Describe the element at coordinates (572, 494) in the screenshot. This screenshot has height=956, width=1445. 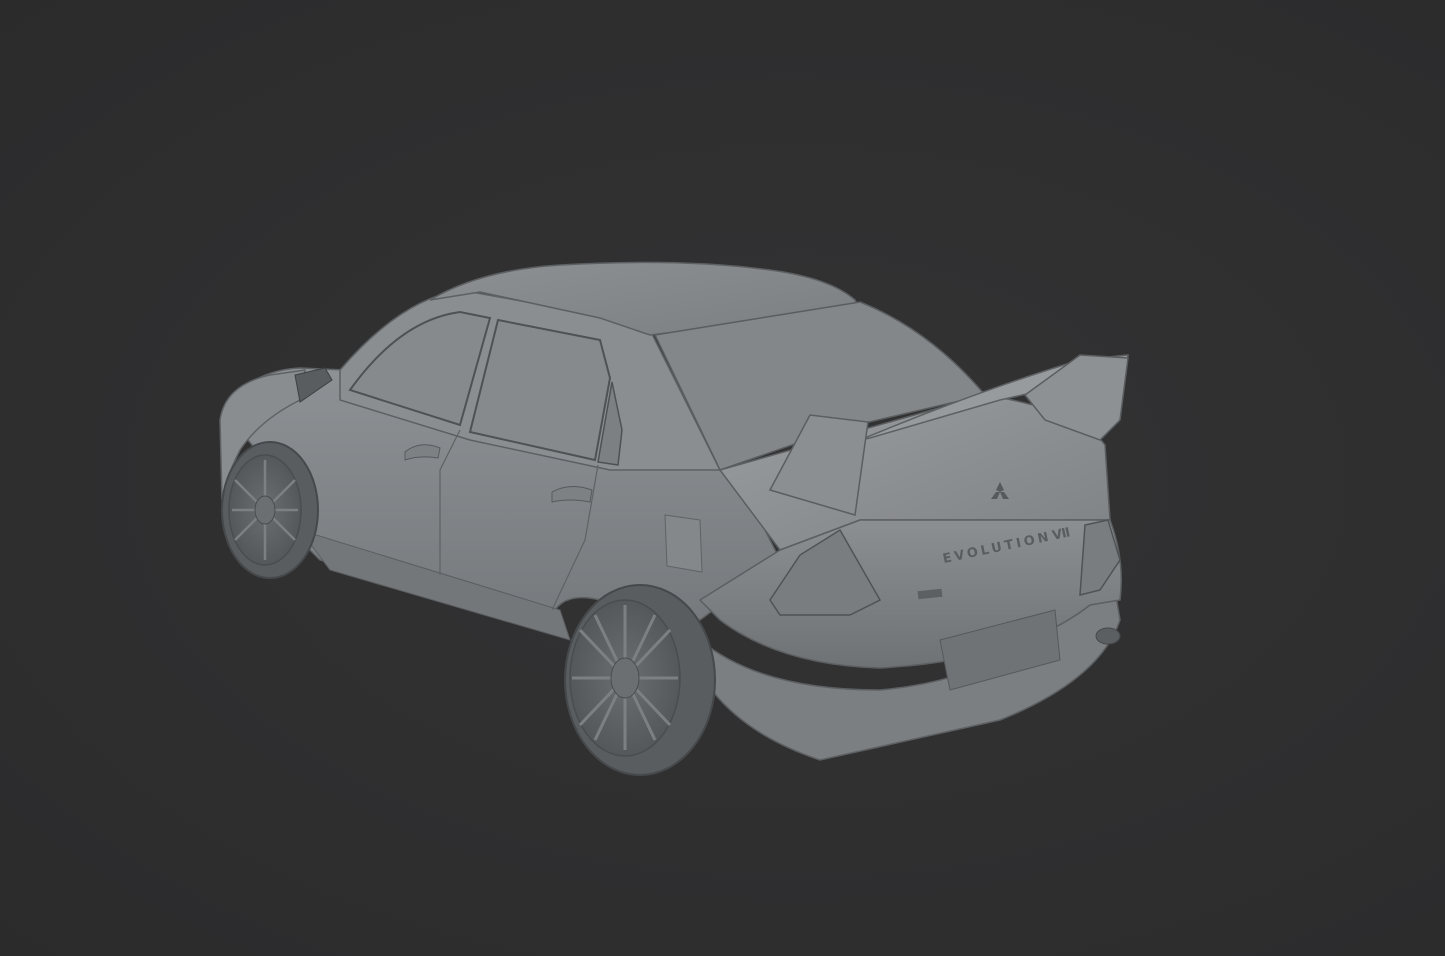
I see `rear-door-handle` at that location.